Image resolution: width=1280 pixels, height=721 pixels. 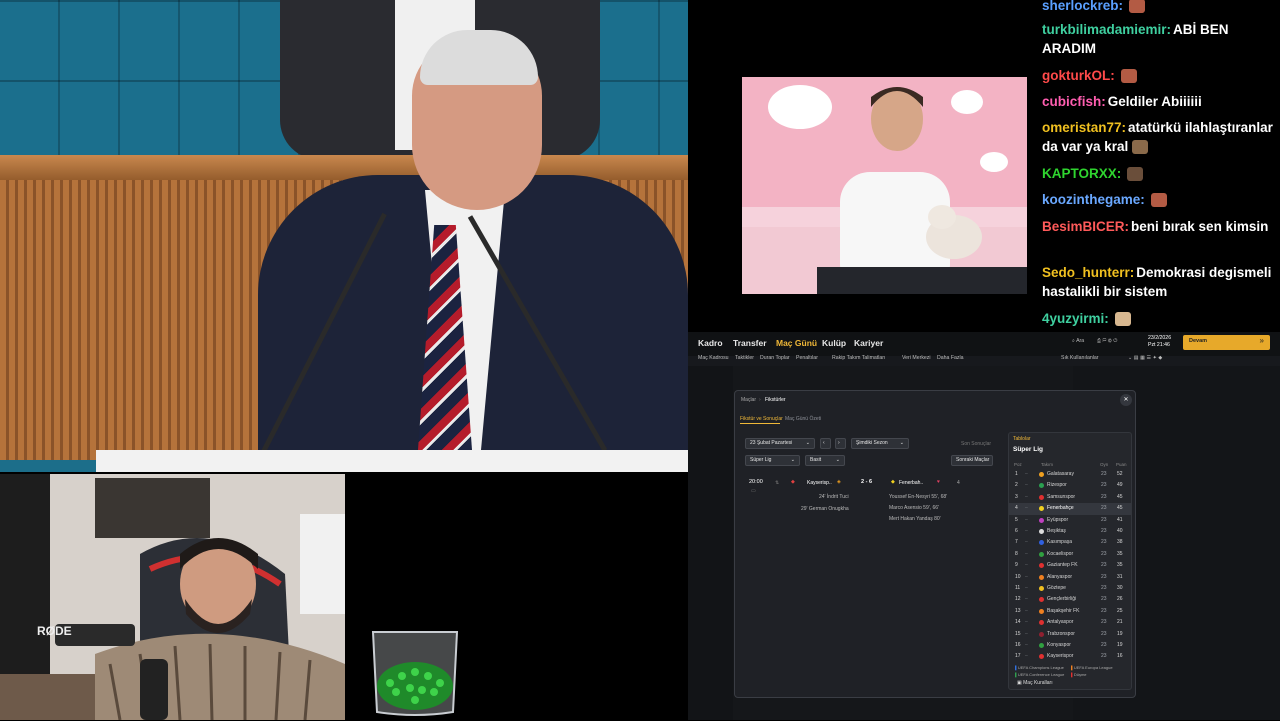 What do you see at coordinates (1070, 509) in the screenshot?
I see `standings-row: –4 Fenerbahçe 23 45` at bounding box center [1070, 509].